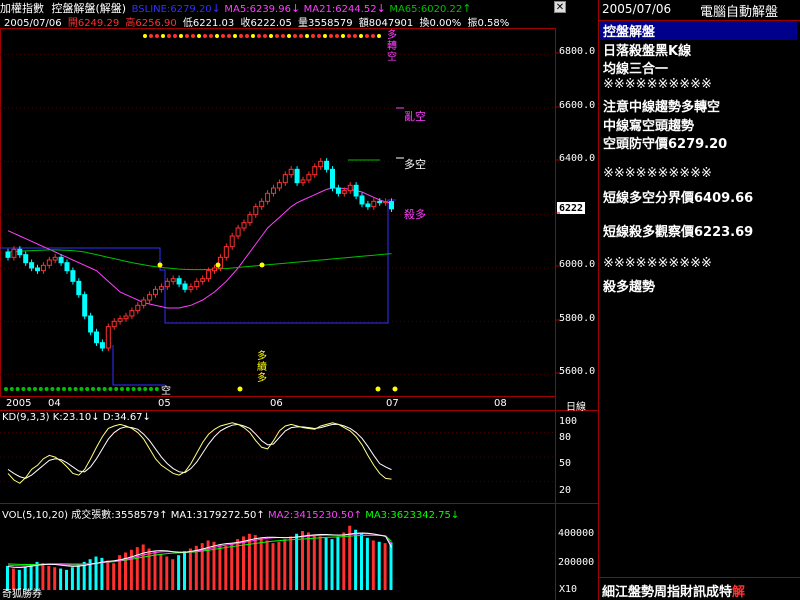 This screenshot has width=800, height=600. What do you see at coordinates (678, 232) in the screenshot?
I see `panel-line: 短線殺多觀察價6223.69` at bounding box center [678, 232].